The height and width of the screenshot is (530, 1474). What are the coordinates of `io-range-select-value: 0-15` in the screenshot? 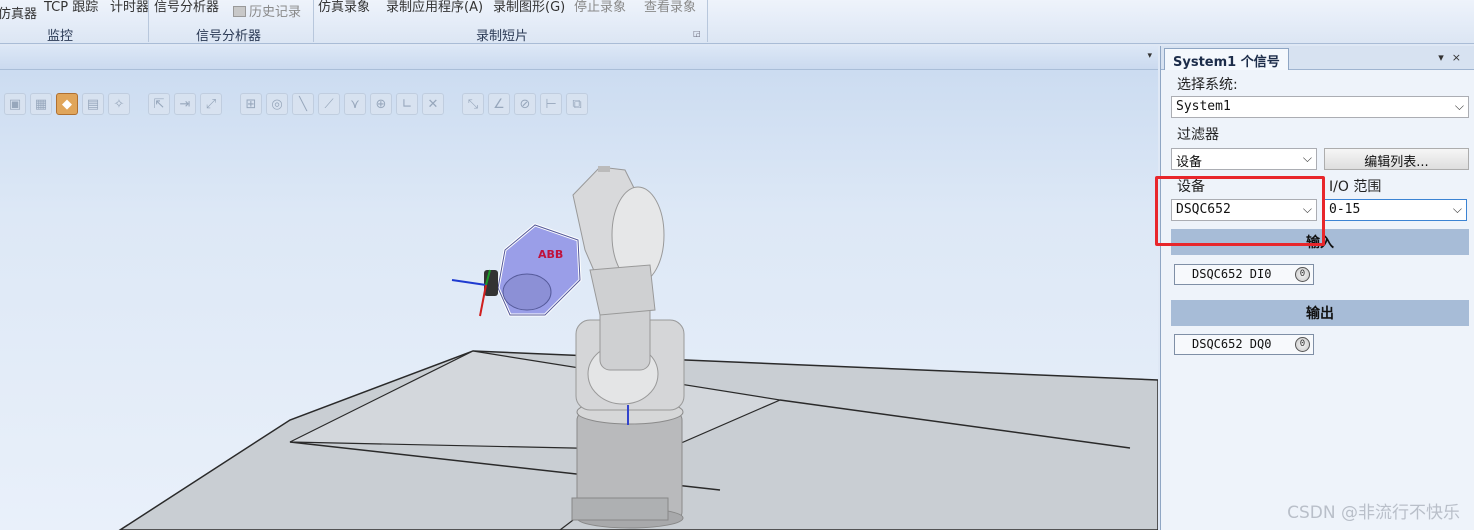 It's located at (1345, 209).